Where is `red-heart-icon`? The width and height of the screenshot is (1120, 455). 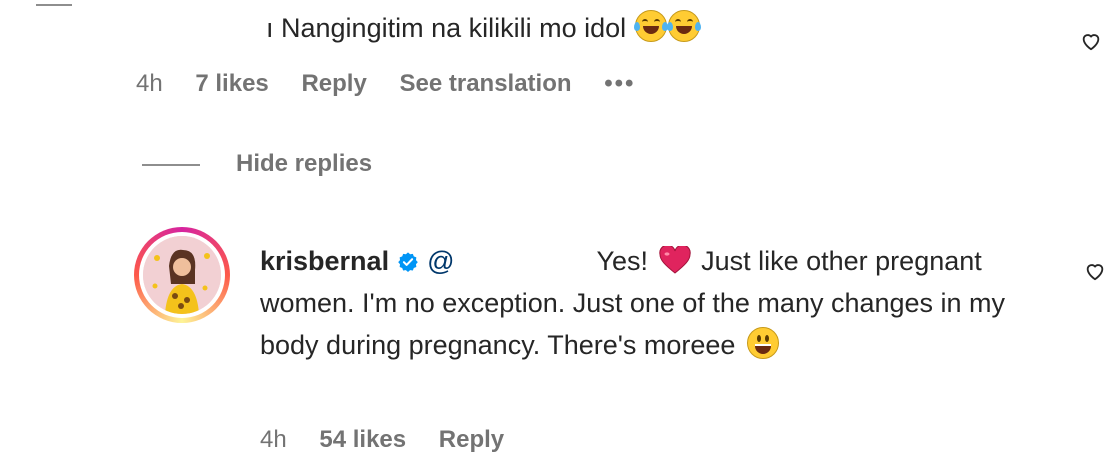
red-heart-icon is located at coordinates (674, 260).